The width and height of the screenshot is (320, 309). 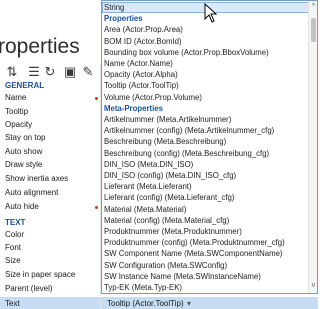 What do you see at coordinates (50, 179) in the screenshot?
I see `property-row: Show inertia axes` at bounding box center [50, 179].